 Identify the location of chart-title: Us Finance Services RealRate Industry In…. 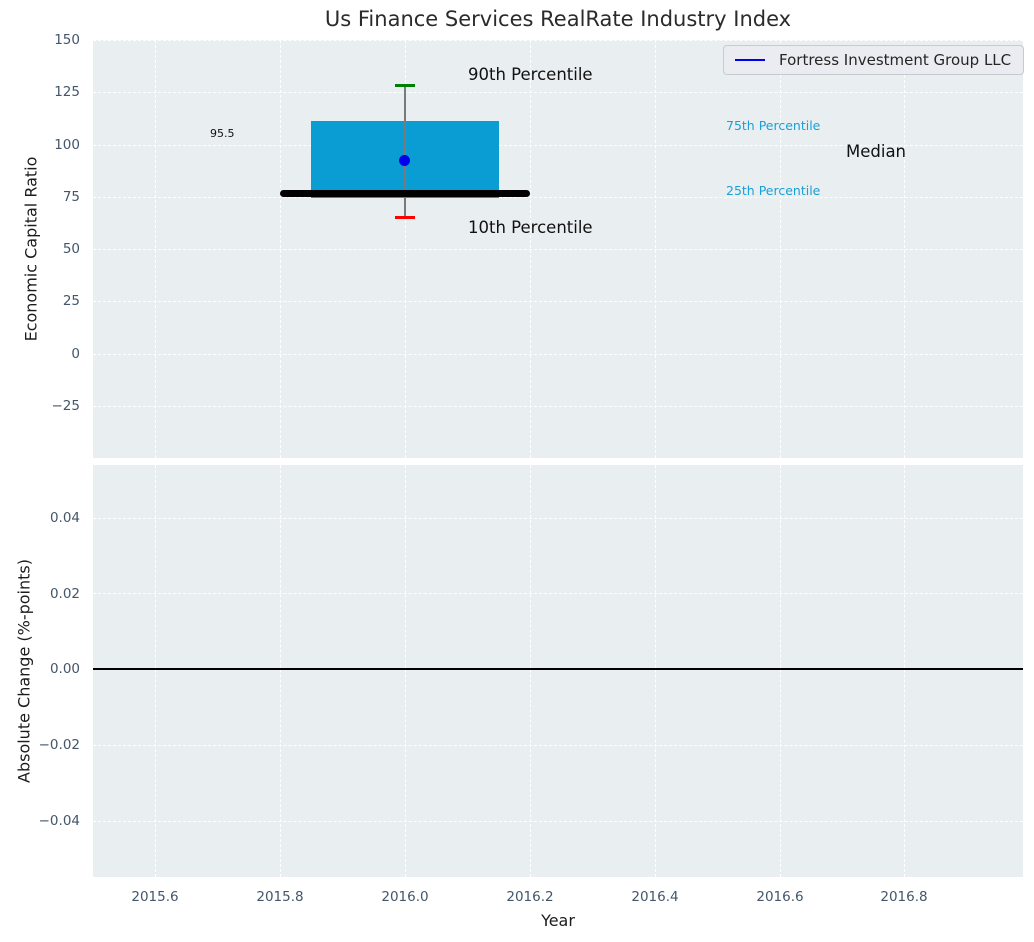
(558, 19).